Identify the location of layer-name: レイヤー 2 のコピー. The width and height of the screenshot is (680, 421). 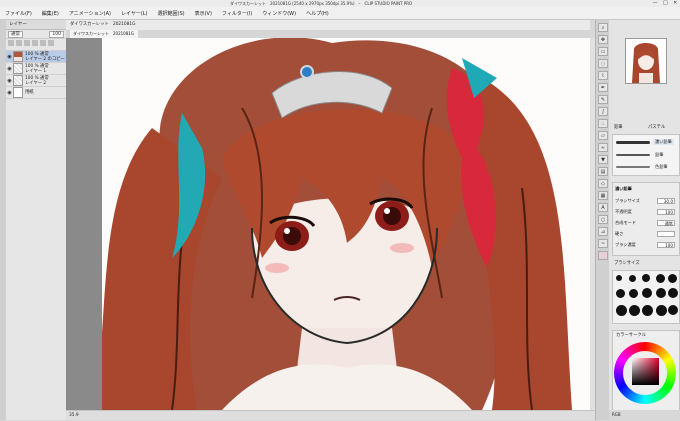
(45, 59).